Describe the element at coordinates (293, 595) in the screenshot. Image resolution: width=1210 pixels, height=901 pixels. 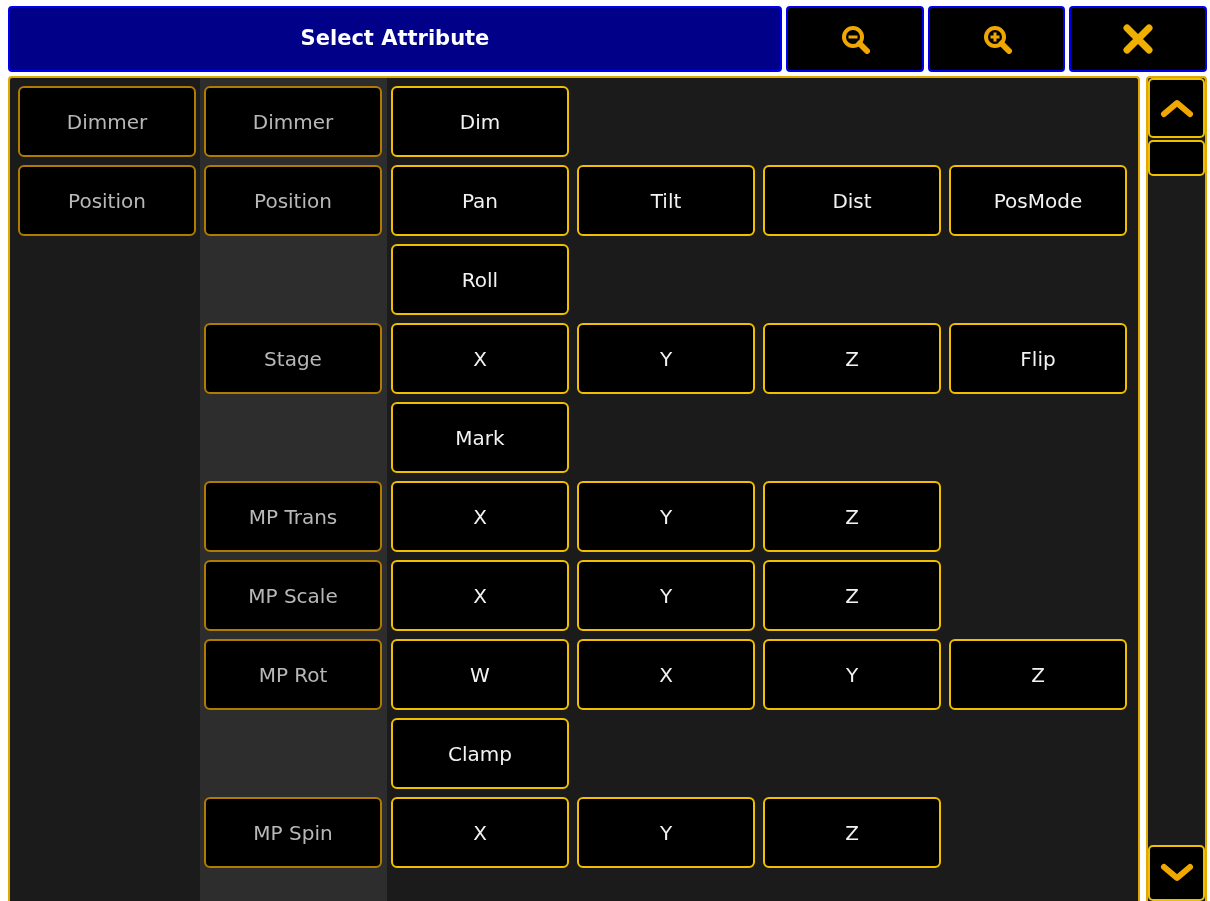
I see `feature-button: MP Scale` at that location.